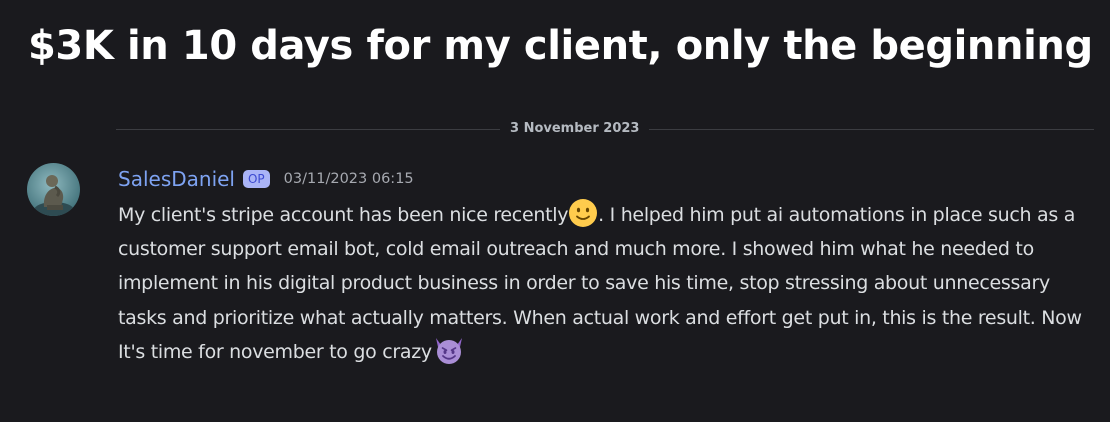 Image resolution: width=1110 pixels, height=422 pixels. What do you see at coordinates (256, 179) in the screenshot?
I see `op-badge: OP` at bounding box center [256, 179].